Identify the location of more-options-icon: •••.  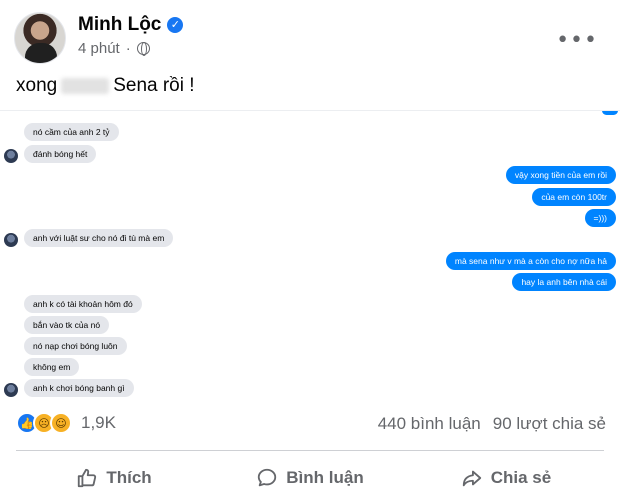
(577, 40).